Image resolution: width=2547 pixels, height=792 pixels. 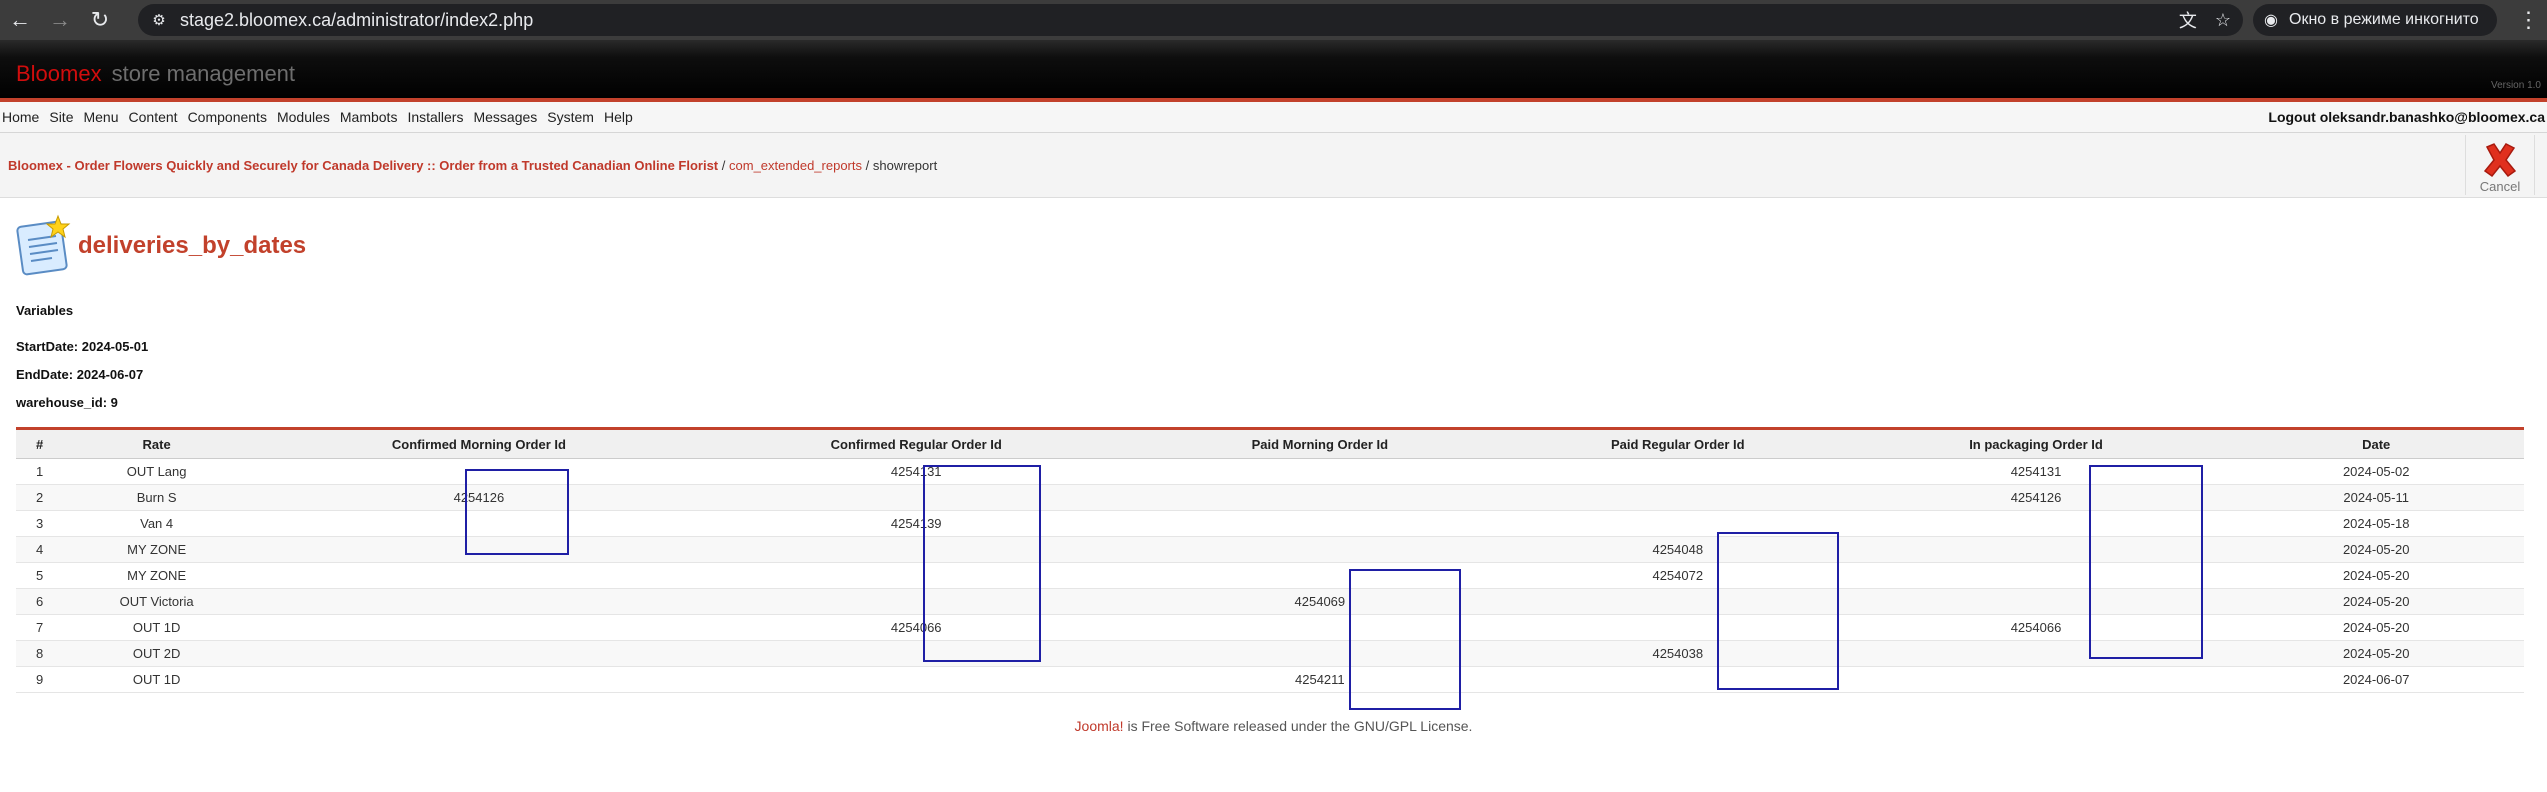 I want to click on menu-item: Installers, so click(x=434, y=117).